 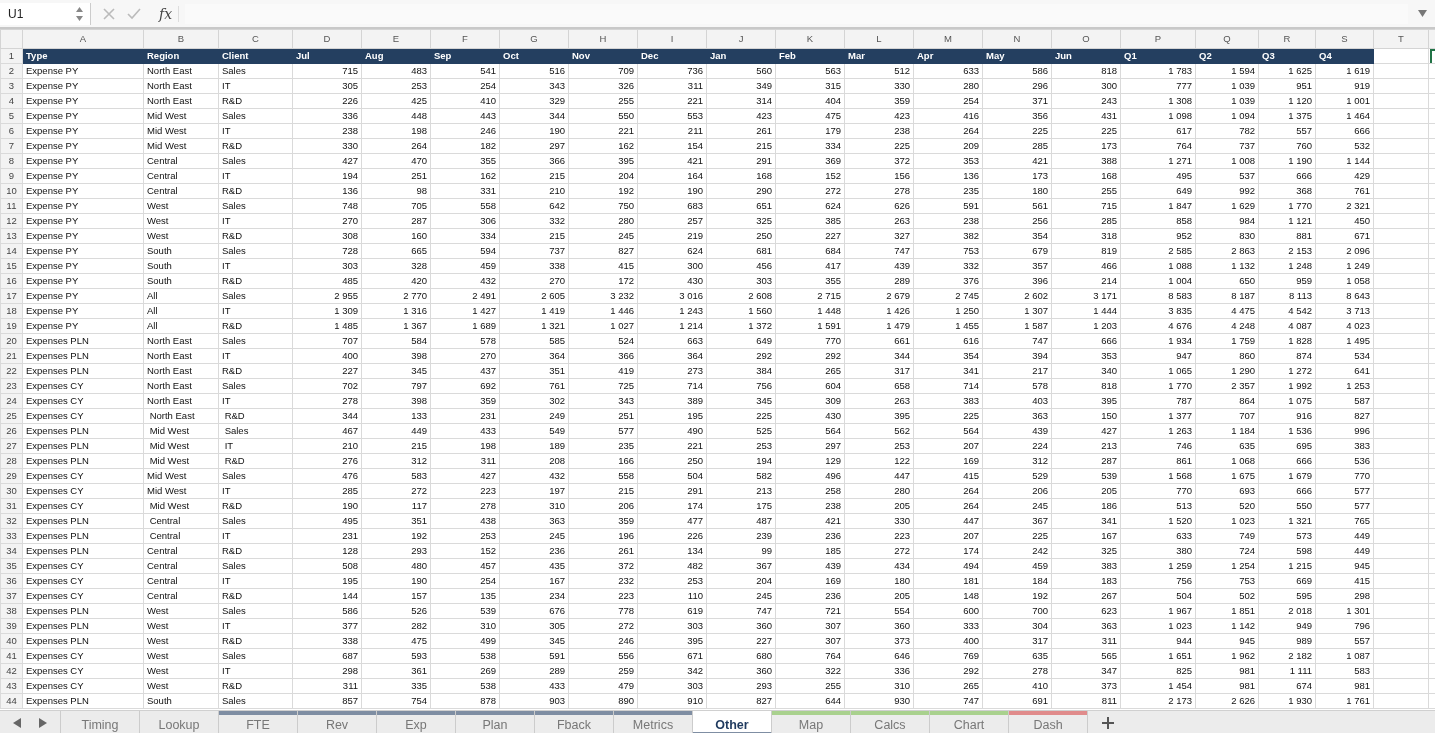 What do you see at coordinates (134, 13) in the screenshot?
I see `check-icon` at bounding box center [134, 13].